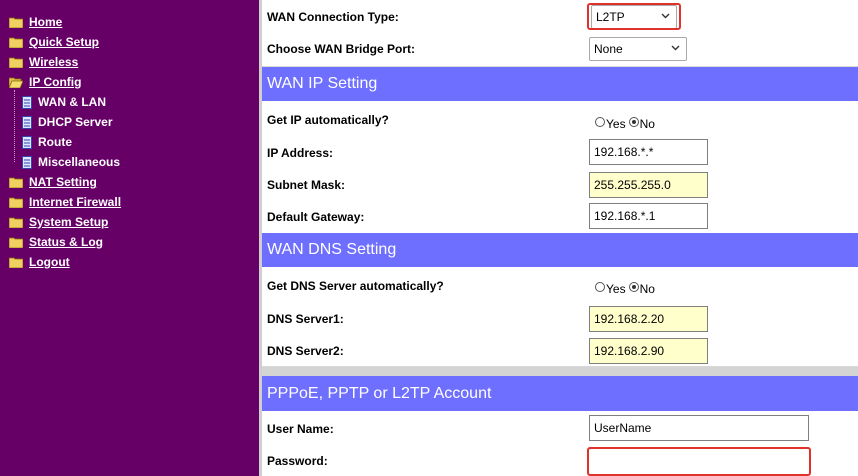 The image size is (858, 476). What do you see at coordinates (616, 124) in the screenshot?
I see `get-ip-yes-label: Yes` at bounding box center [616, 124].